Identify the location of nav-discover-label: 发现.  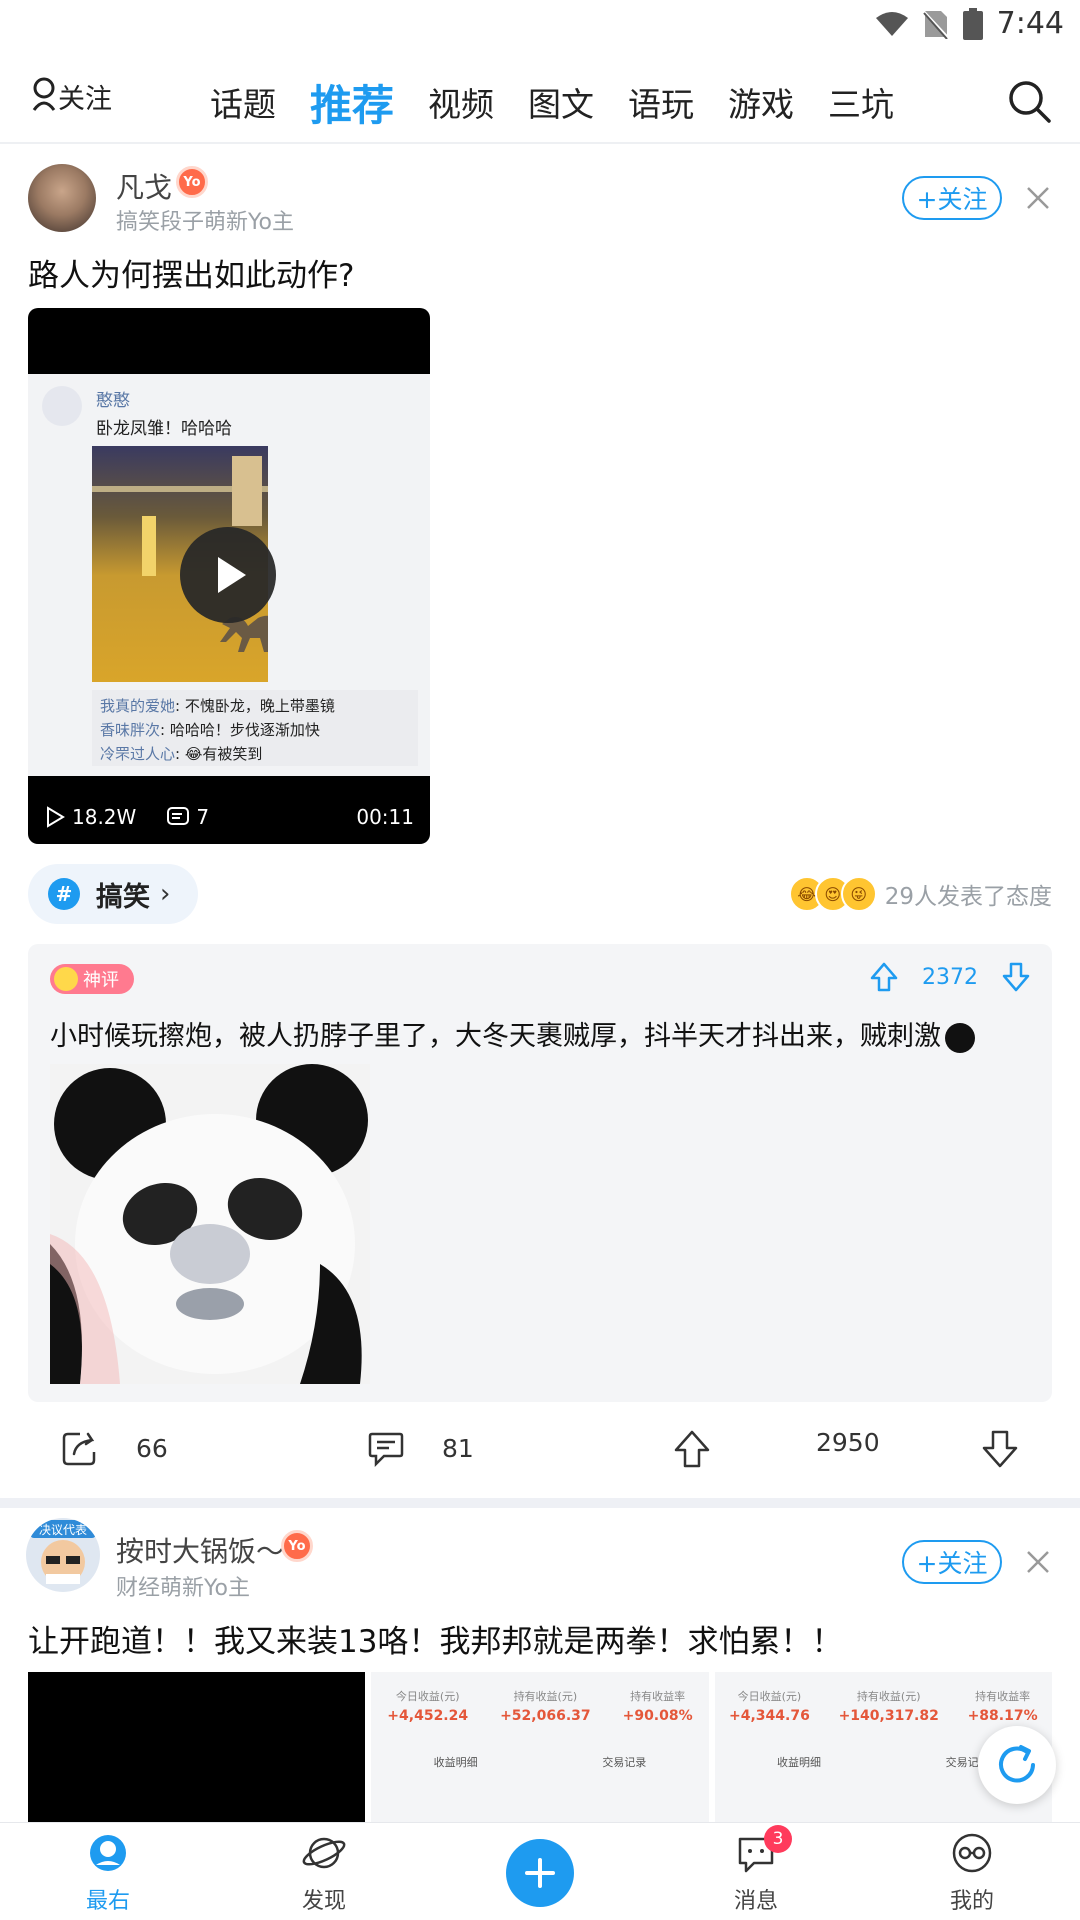
(323, 1901).